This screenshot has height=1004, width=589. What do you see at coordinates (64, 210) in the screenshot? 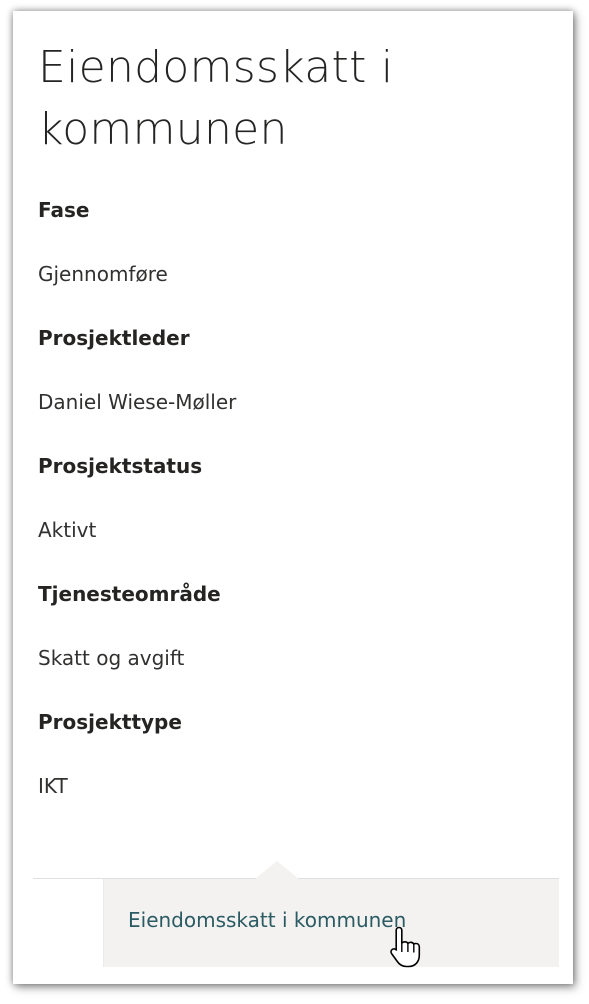
I see `field-label-fase: Fase` at bounding box center [64, 210].